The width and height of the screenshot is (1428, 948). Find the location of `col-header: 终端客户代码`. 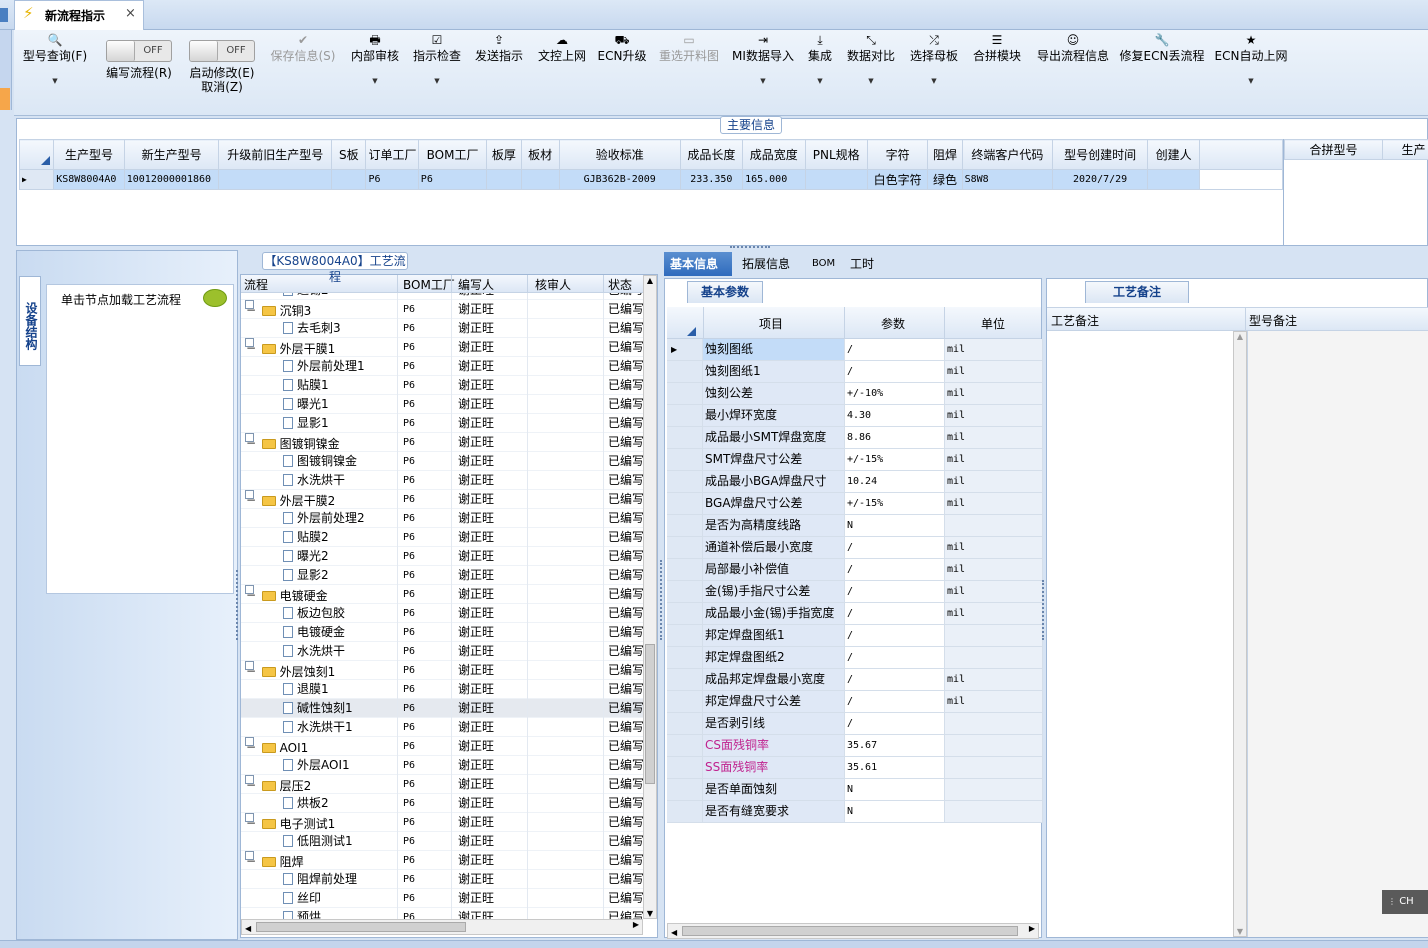

col-header: 终端客户代码 is located at coordinates (1007, 154).